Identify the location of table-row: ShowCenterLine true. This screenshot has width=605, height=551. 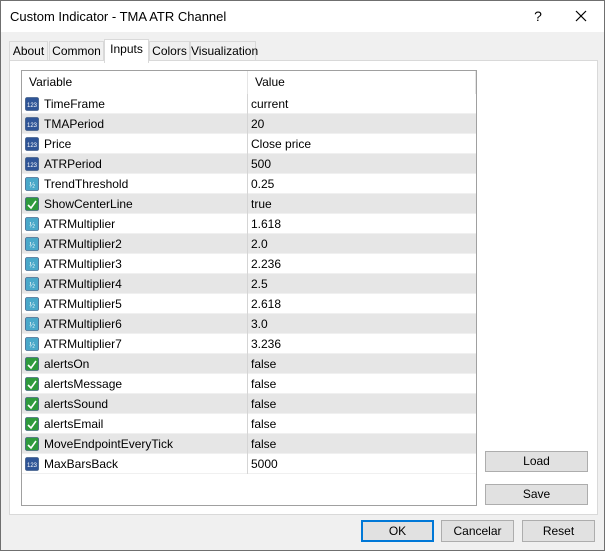
(249, 204).